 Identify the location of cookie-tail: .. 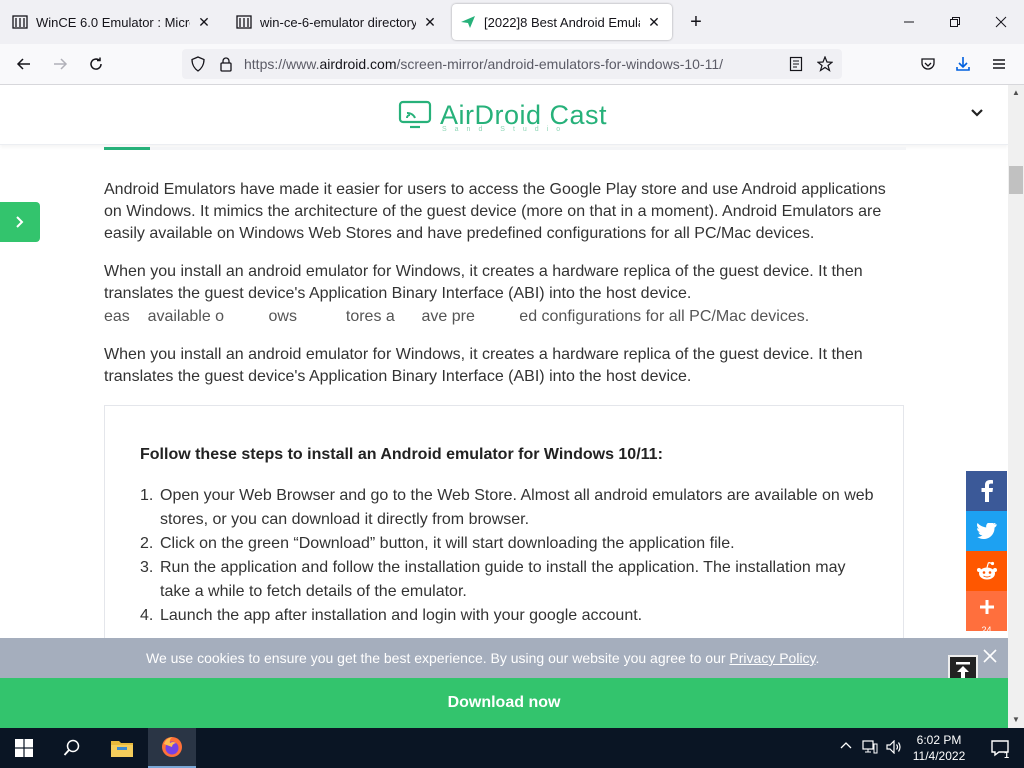
(817, 658).